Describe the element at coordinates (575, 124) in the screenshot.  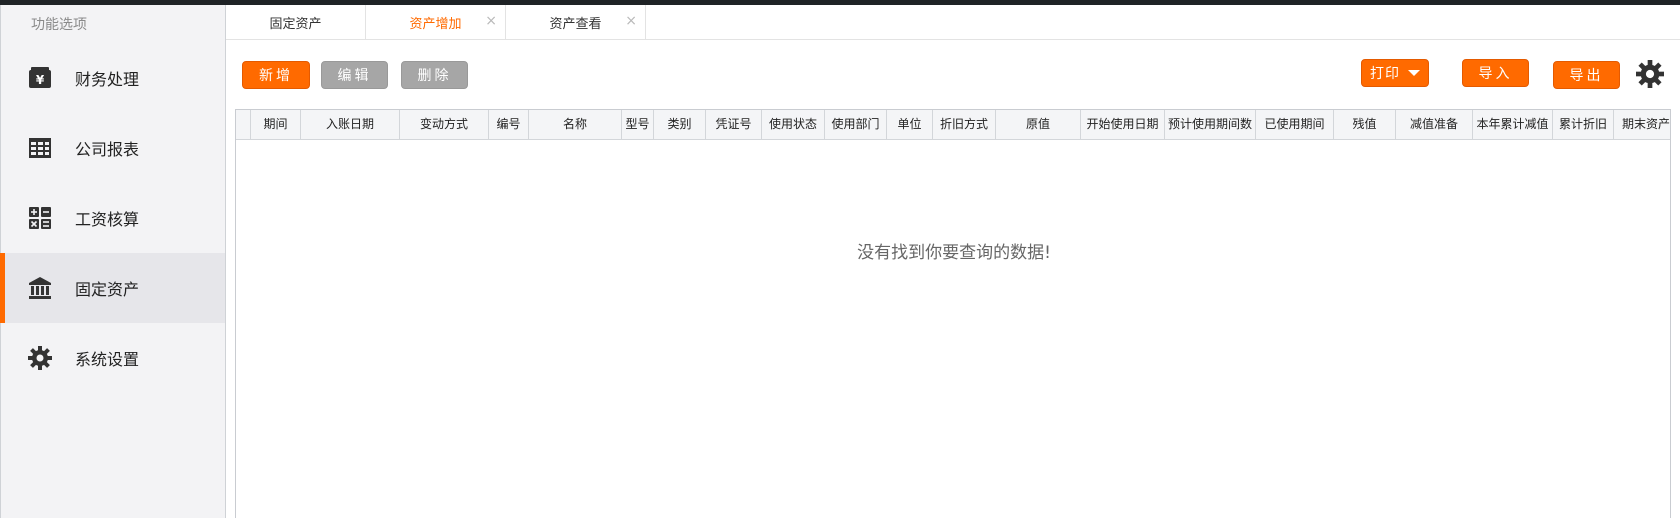
I see `header-name: 名称` at that location.